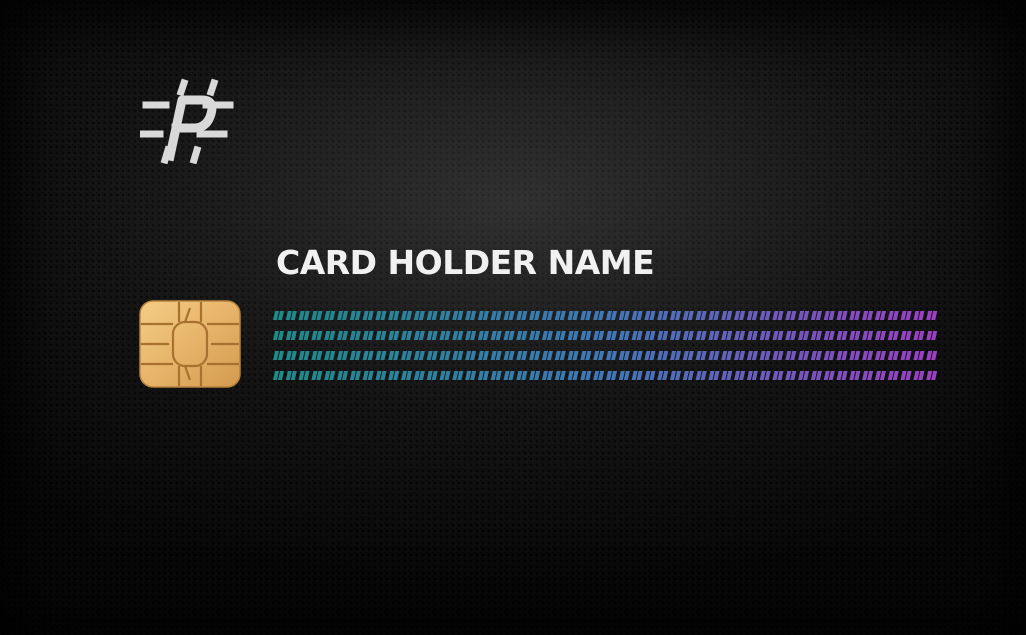 This screenshot has width=1026, height=635. I want to click on emv-chip-icon, so click(190, 344).